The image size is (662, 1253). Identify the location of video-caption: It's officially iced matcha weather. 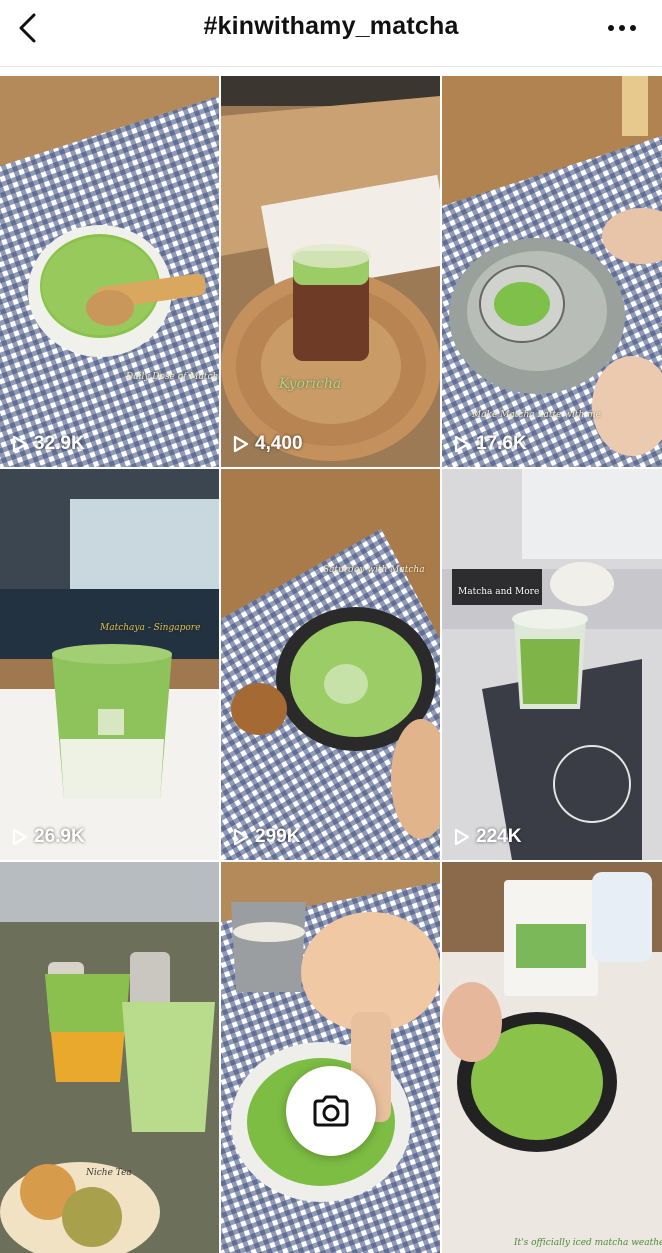
(588, 1243).